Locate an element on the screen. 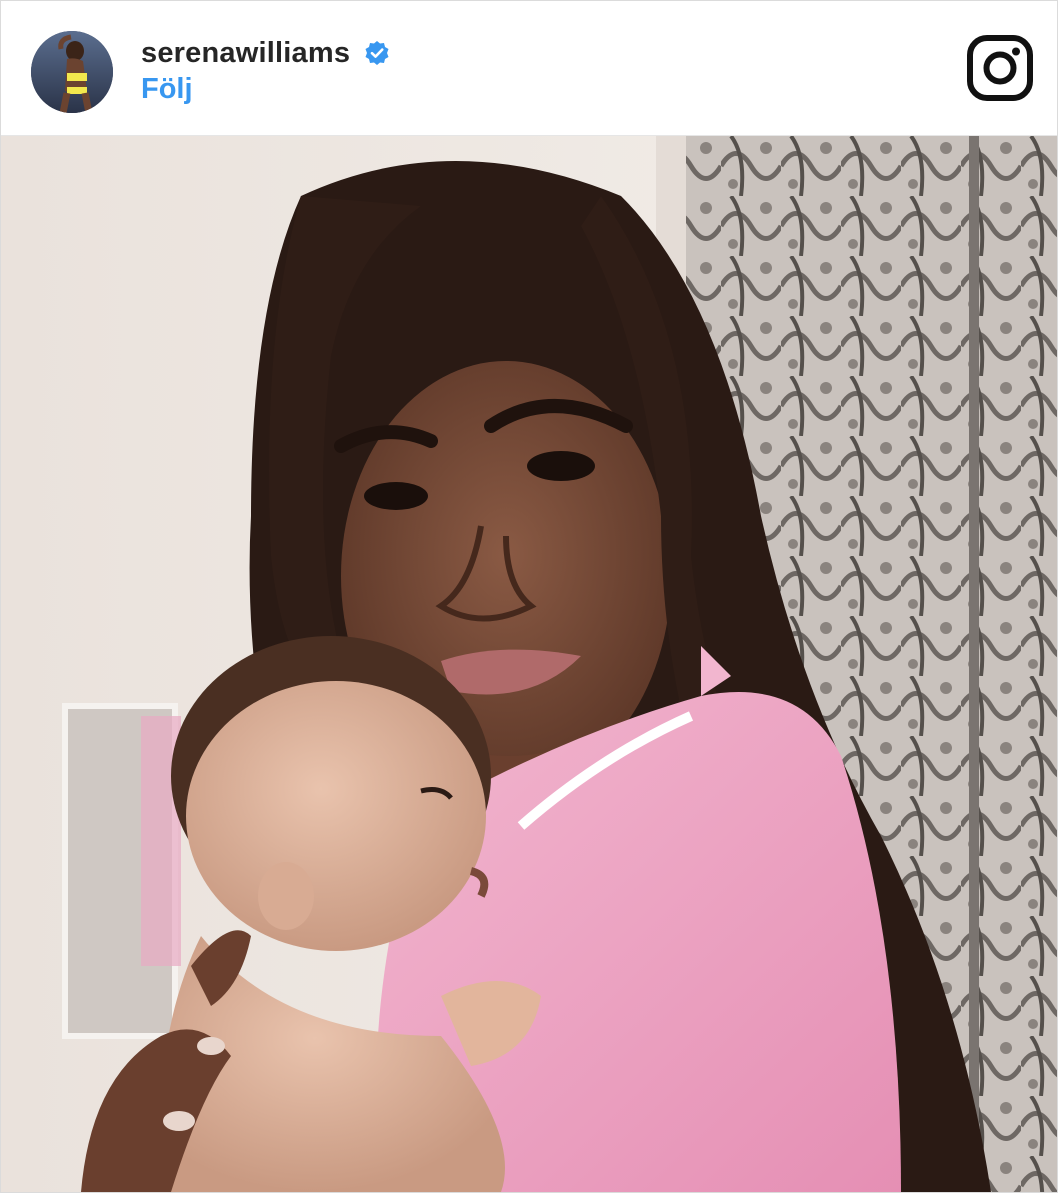  avatar-image is located at coordinates (72, 72).